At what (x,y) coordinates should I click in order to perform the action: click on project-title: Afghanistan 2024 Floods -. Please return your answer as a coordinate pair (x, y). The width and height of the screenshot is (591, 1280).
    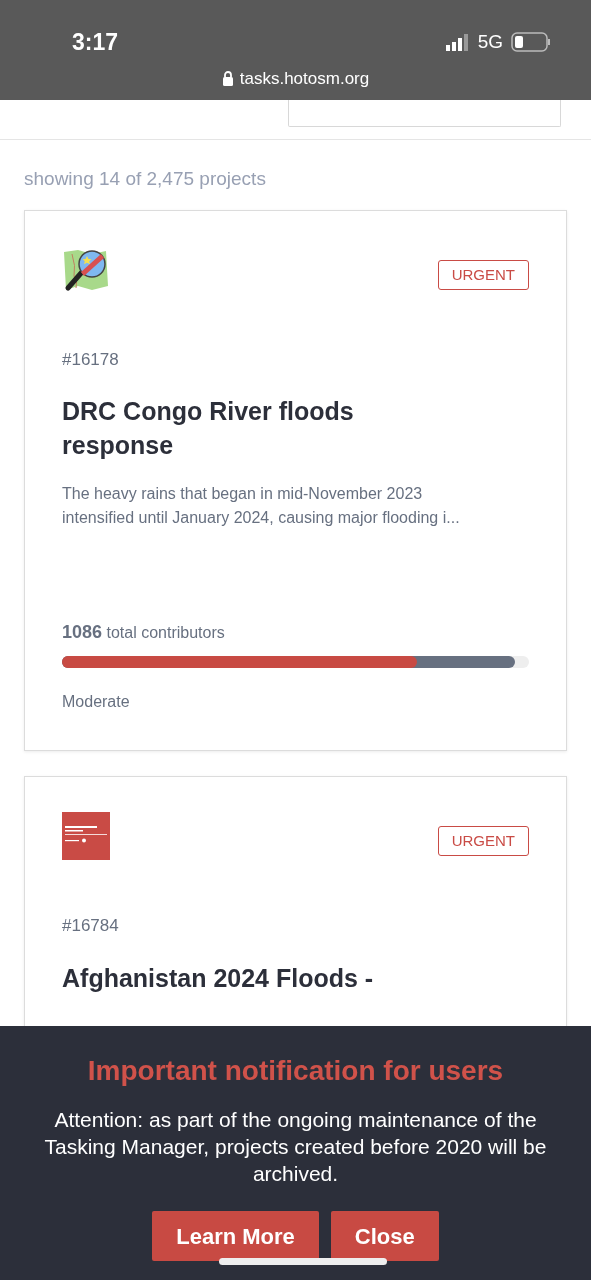
    Looking at the image, I should click on (218, 978).